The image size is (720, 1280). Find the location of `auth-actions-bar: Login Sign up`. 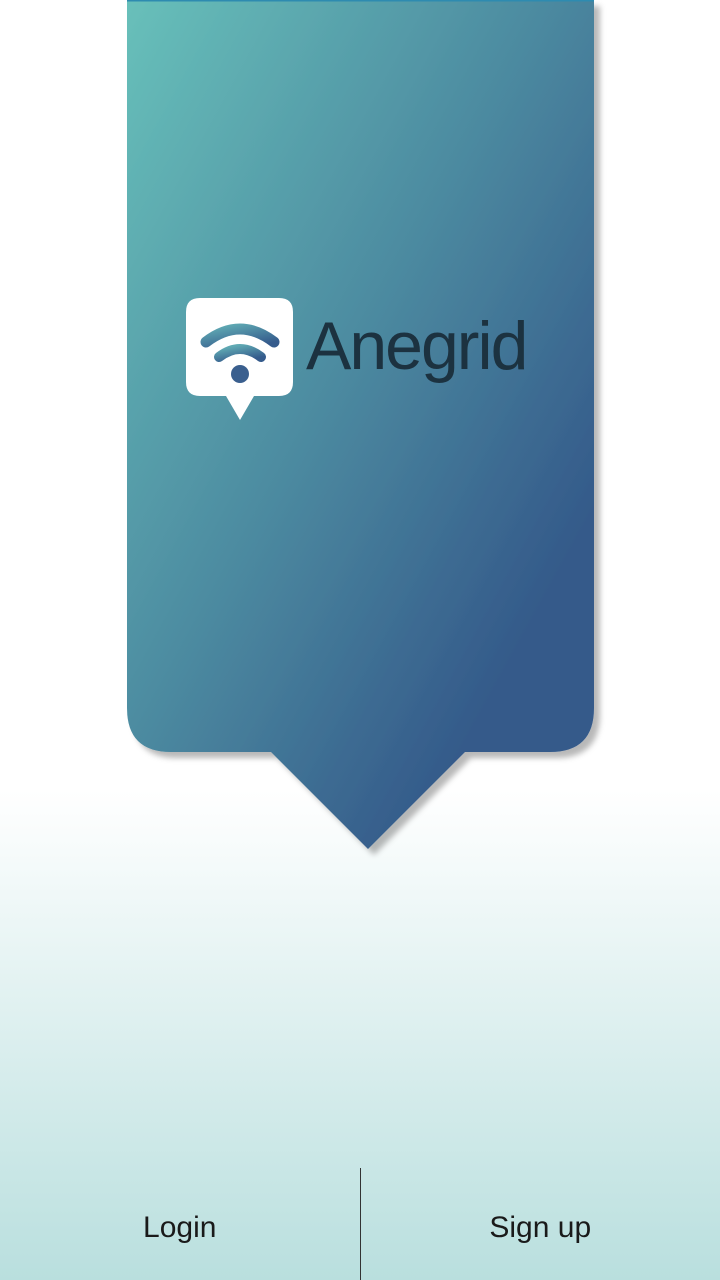

auth-actions-bar: Login Sign up is located at coordinates (360, 1224).